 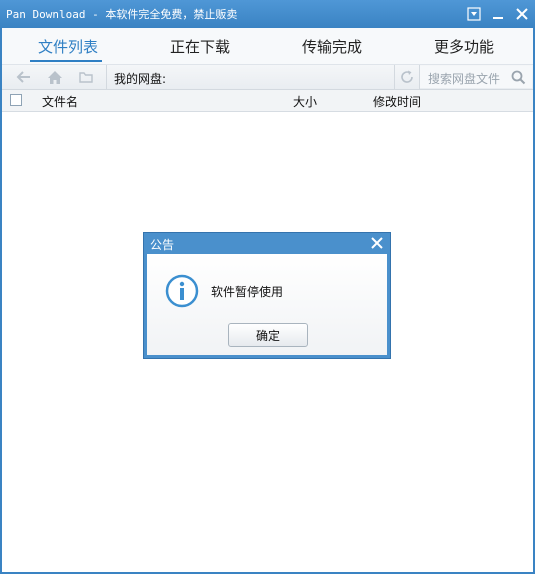 I want to click on search-placeholder: 搜索网盘文件, so click(x=464, y=79).